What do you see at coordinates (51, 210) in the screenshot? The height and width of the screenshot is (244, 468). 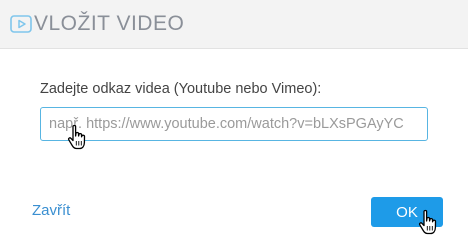 I see `close-button: Zavřít` at bounding box center [51, 210].